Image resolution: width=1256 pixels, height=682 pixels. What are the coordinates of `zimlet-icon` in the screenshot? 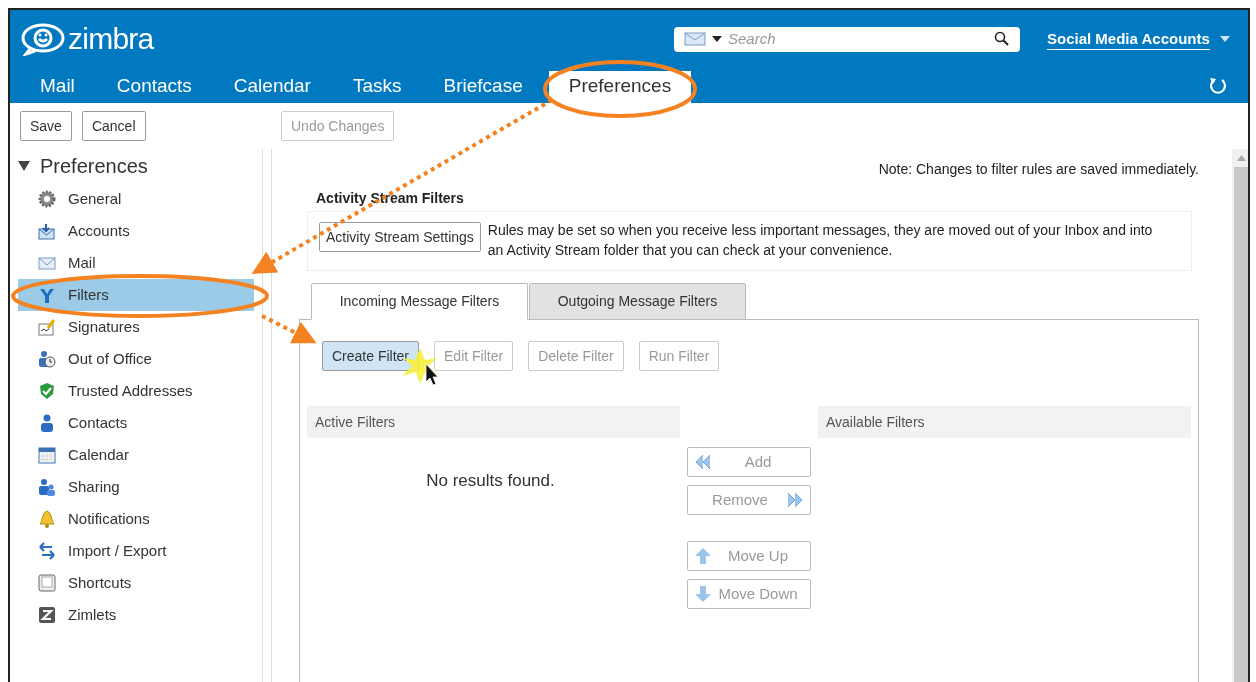 It's located at (47, 615).